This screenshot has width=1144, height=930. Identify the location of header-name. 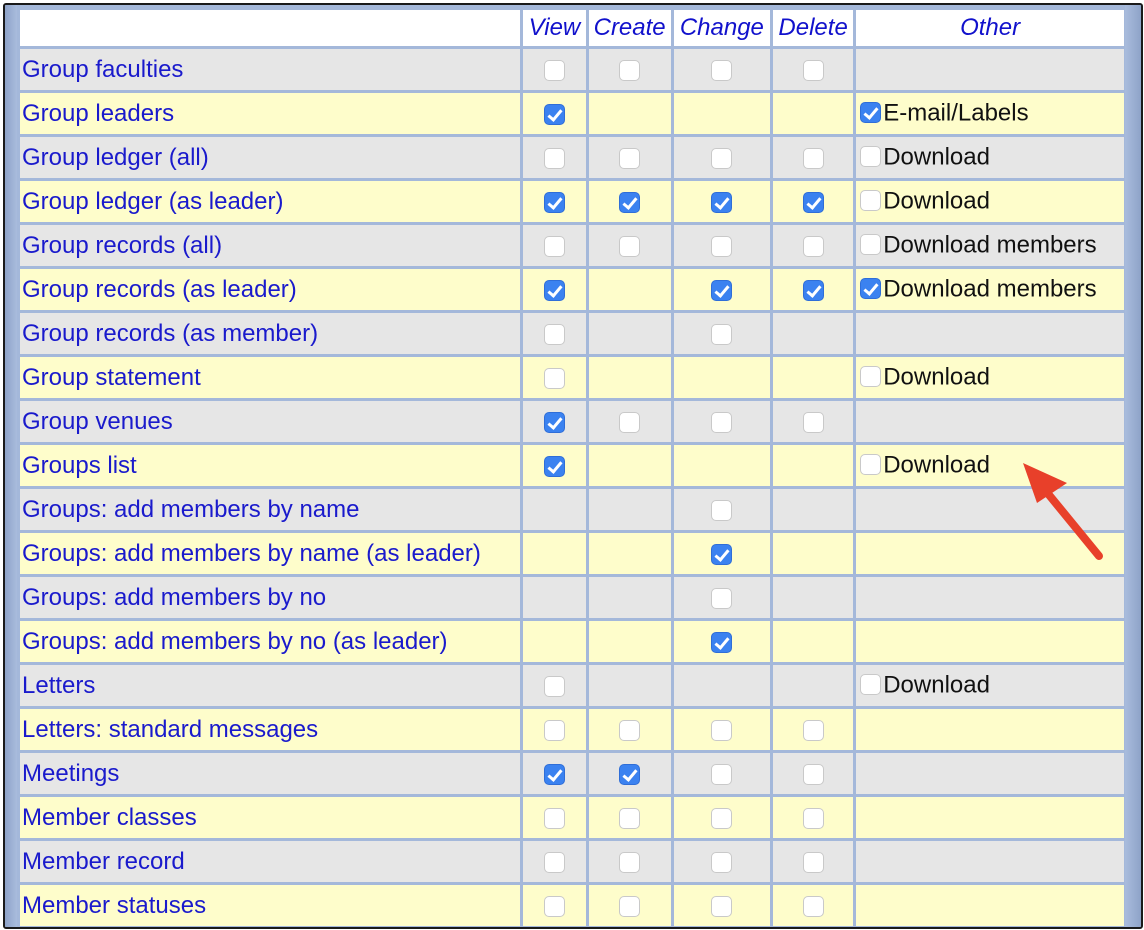
(270, 28).